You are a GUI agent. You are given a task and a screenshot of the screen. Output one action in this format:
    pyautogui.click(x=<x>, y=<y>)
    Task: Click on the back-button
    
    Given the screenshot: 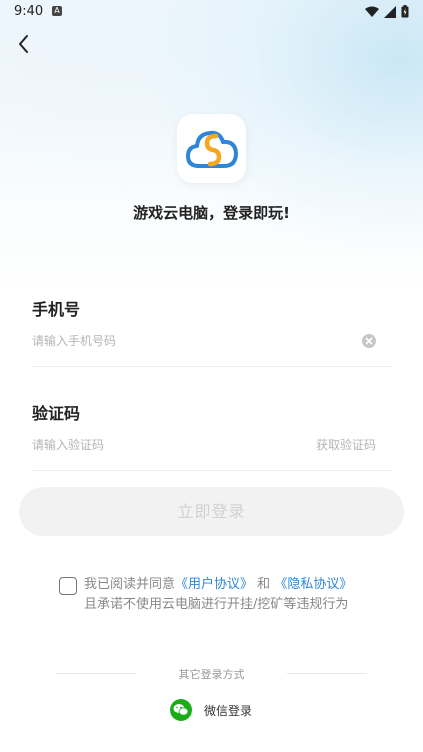 What is the action you would take?
    pyautogui.click(x=24, y=44)
    